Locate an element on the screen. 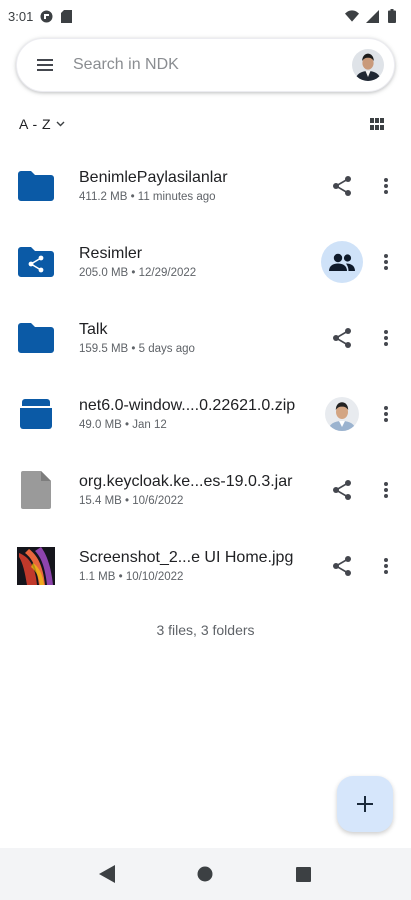  owner-button is located at coordinates (342, 414).